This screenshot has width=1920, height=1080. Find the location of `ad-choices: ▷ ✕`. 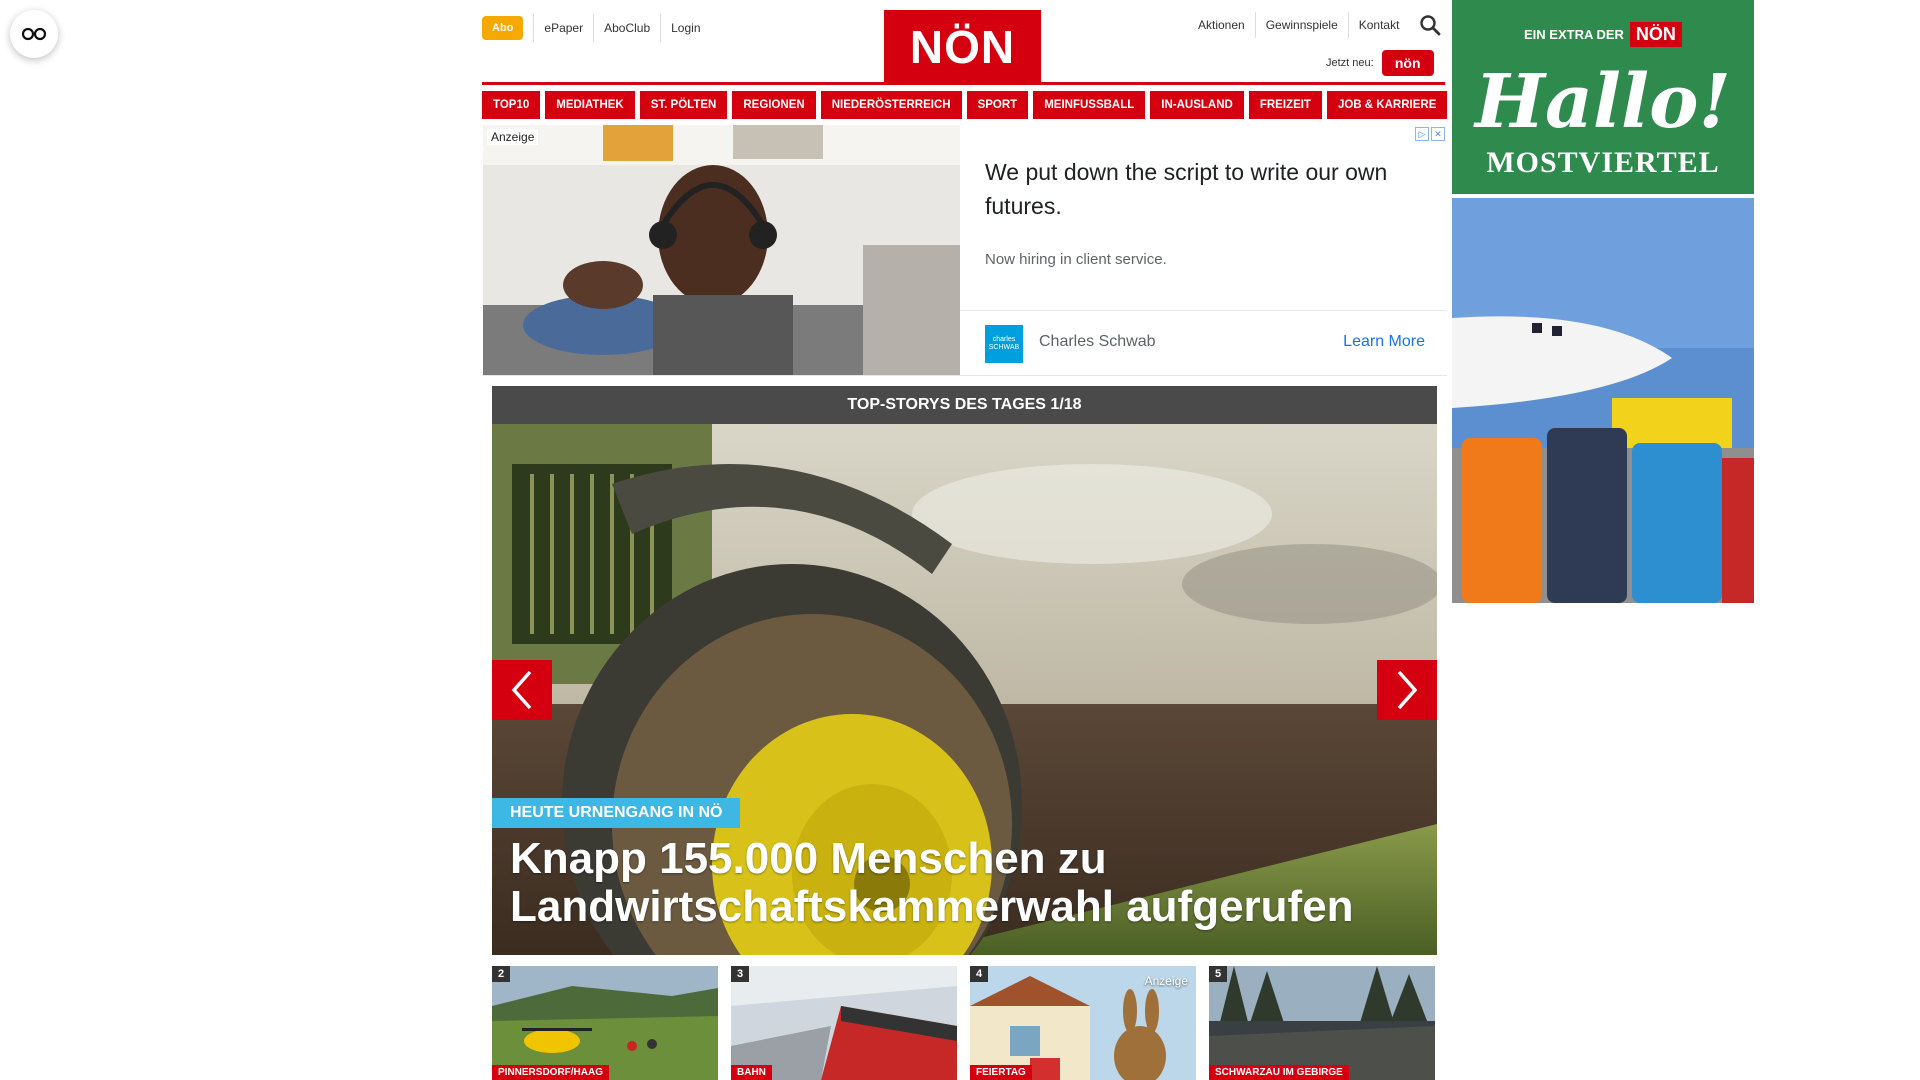

ad-choices: ▷ ✕ is located at coordinates (1430, 134).